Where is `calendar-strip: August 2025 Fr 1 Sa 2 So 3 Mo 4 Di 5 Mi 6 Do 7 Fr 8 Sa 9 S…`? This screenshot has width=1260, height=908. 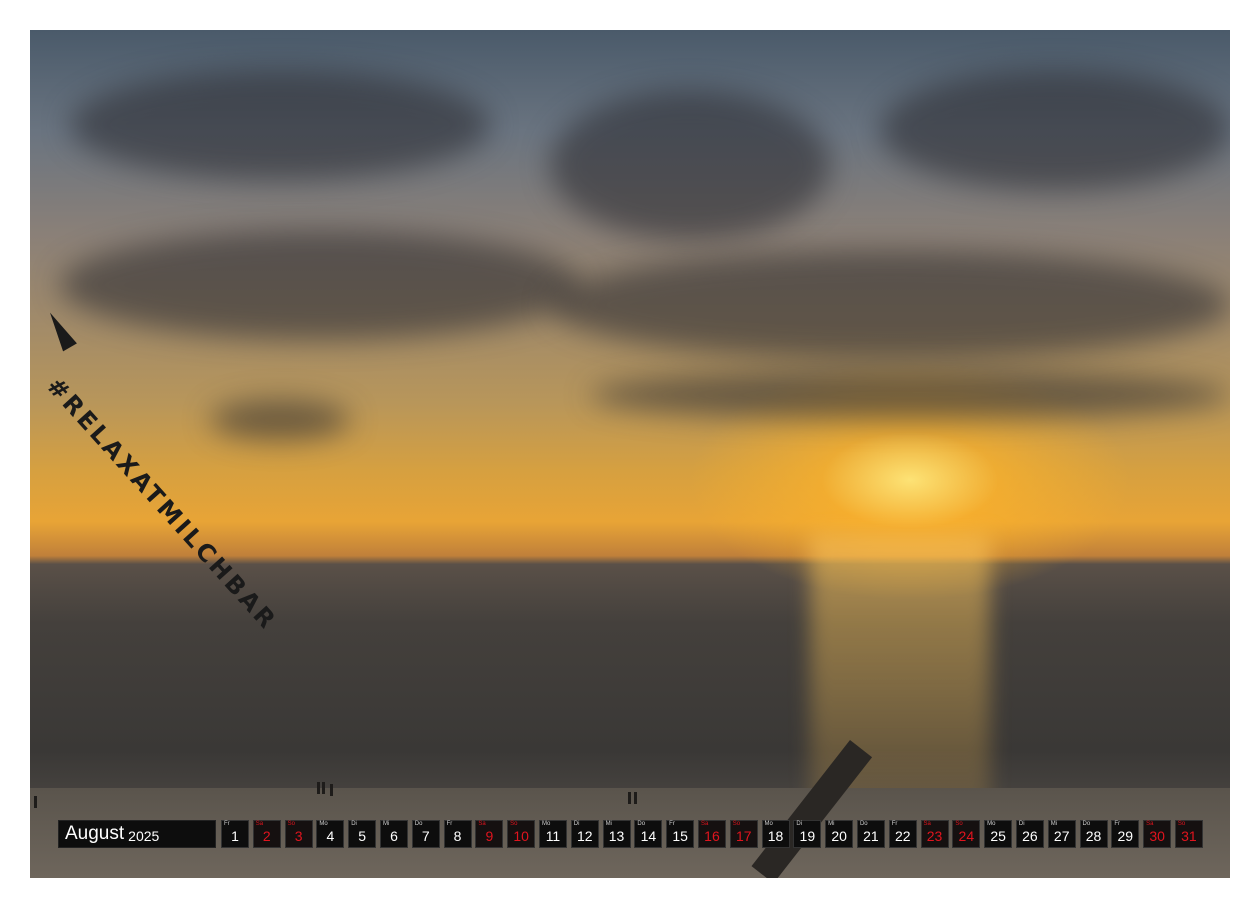
calendar-strip: August 2025 Fr 1 Sa 2 So 3 Mo 4 Di 5 Mi 6 Do 7 Fr 8 Sa 9 S… is located at coordinates (632, 835).